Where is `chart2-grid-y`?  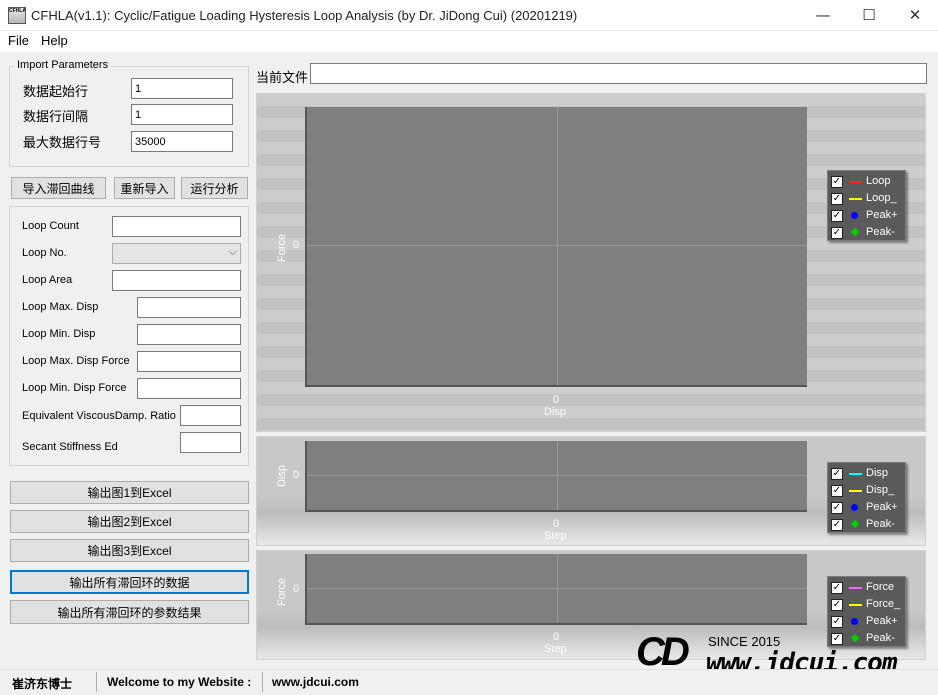 chart2-grid-y is located at coordinates (557, 475).